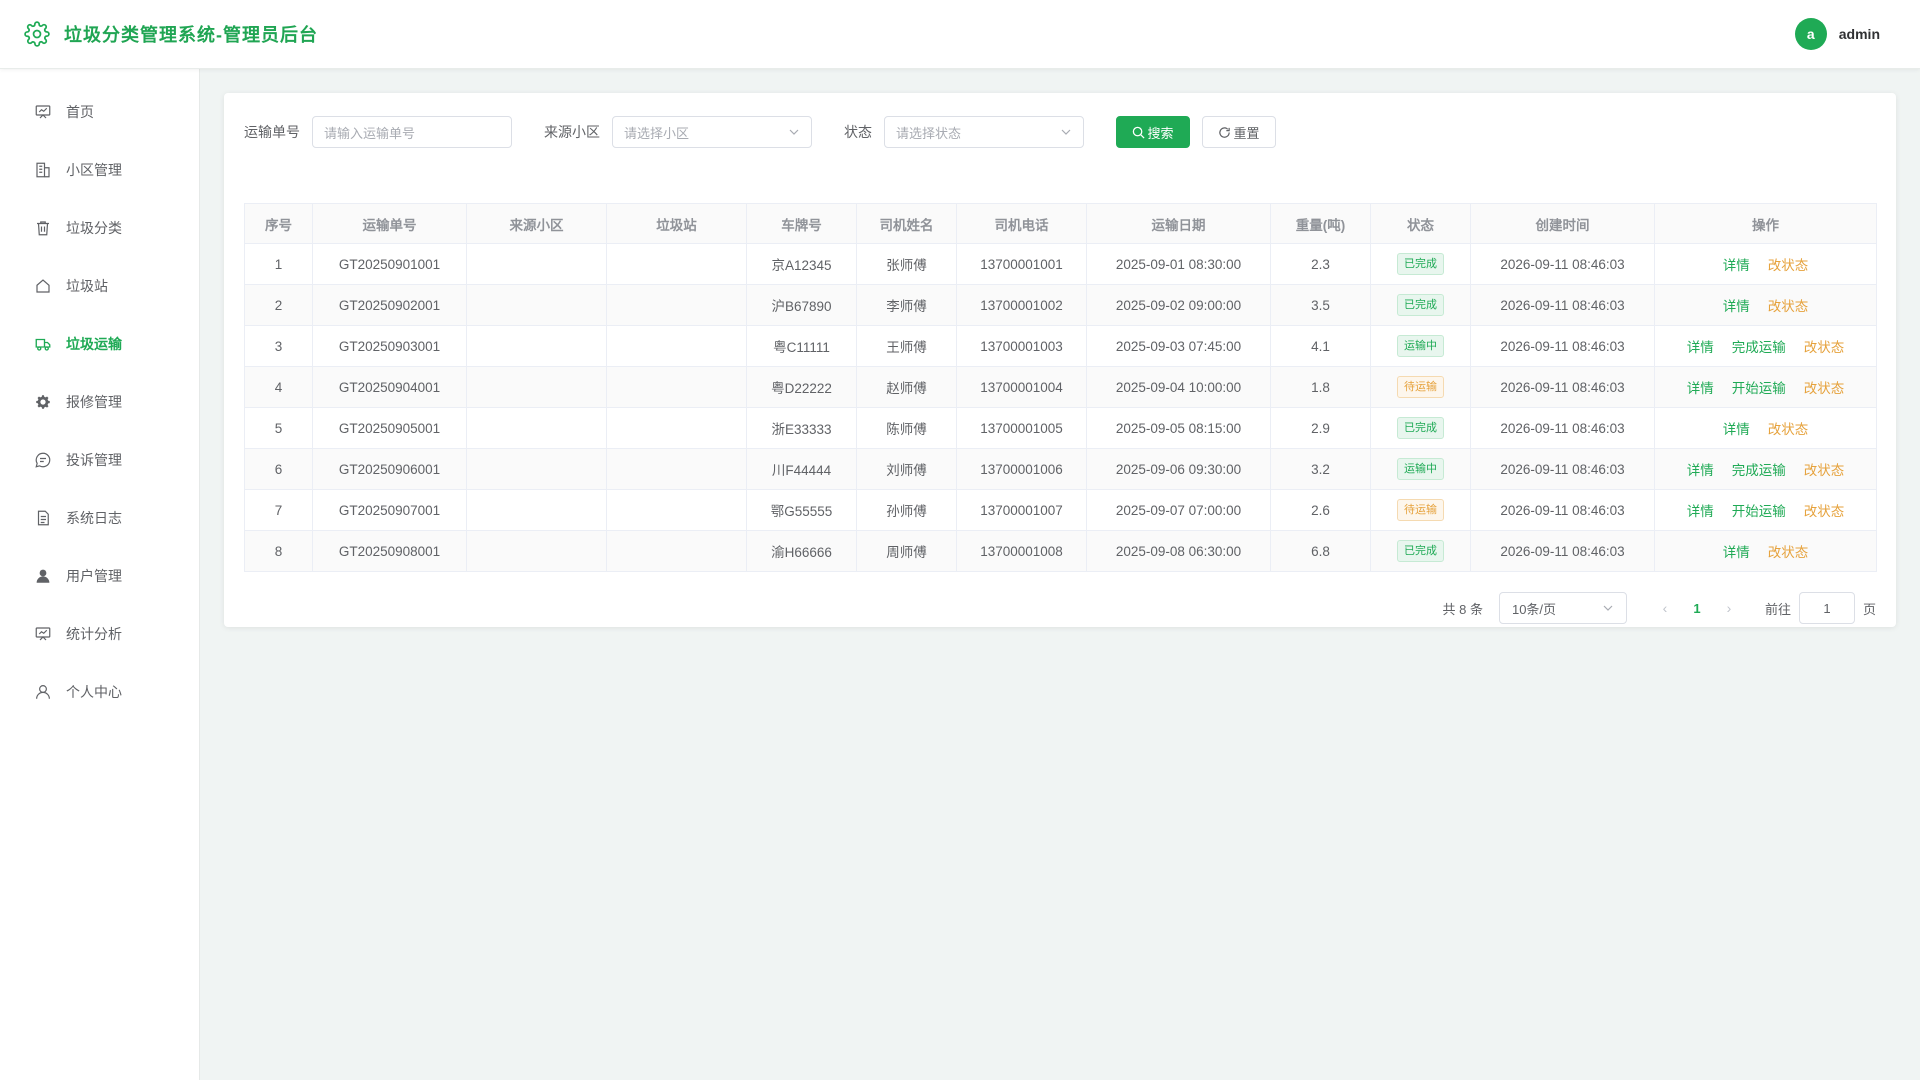 Image resolution: width=1920 pixels, height=1080 pixels. Describe the element at coordinates (1777, 609) in the screenshot. I see `goto-prefix: 前往` at that location.